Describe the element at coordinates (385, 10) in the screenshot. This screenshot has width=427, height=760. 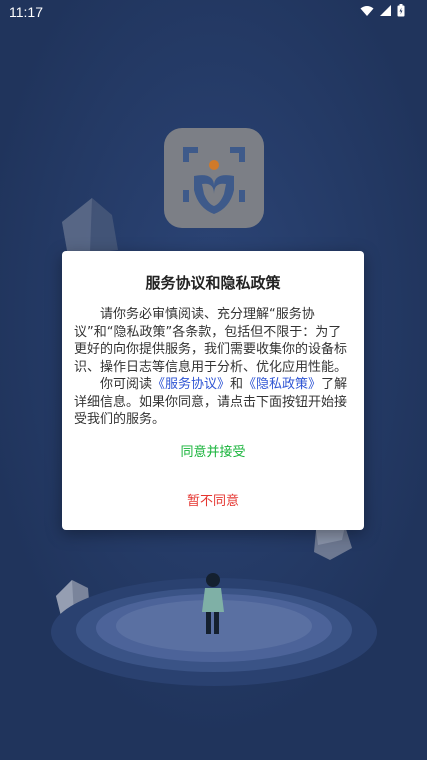
I see `signal-icon` at that location.